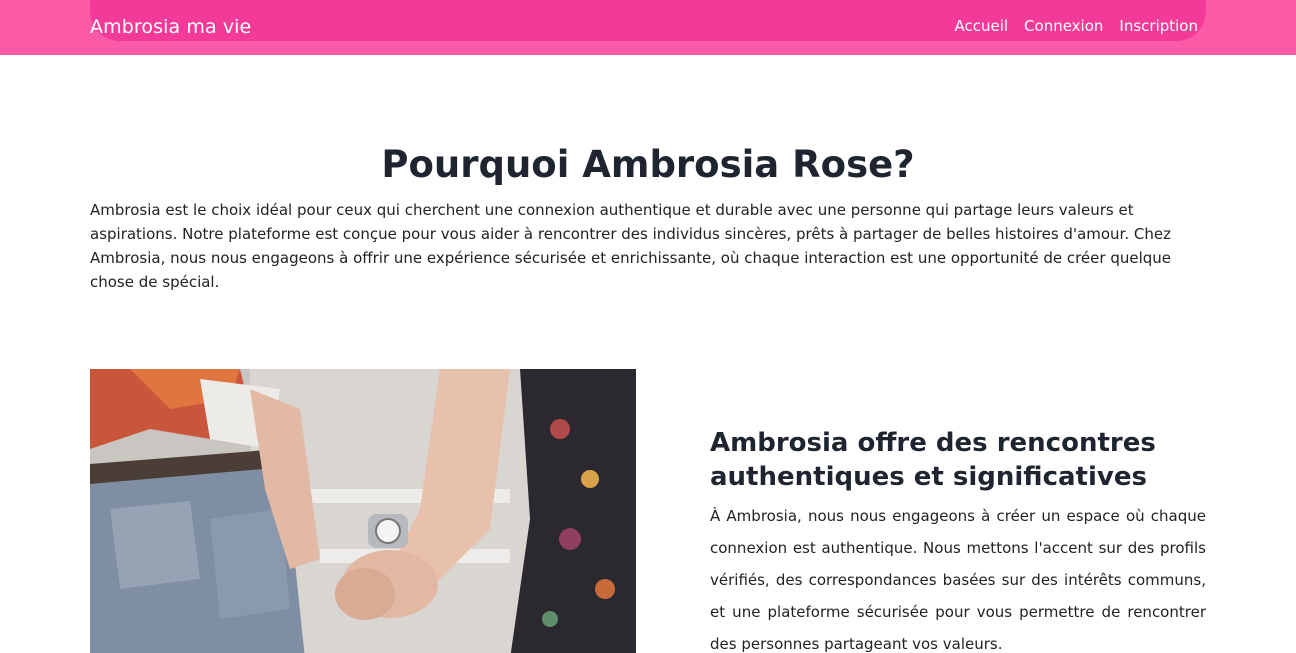 This screenshot has width=1296, height=653. What do you see at coordinates (1158, 26) in the screenshot?
I see `nav-link-inscription: Inscription` at bounding box center [1158, 26].